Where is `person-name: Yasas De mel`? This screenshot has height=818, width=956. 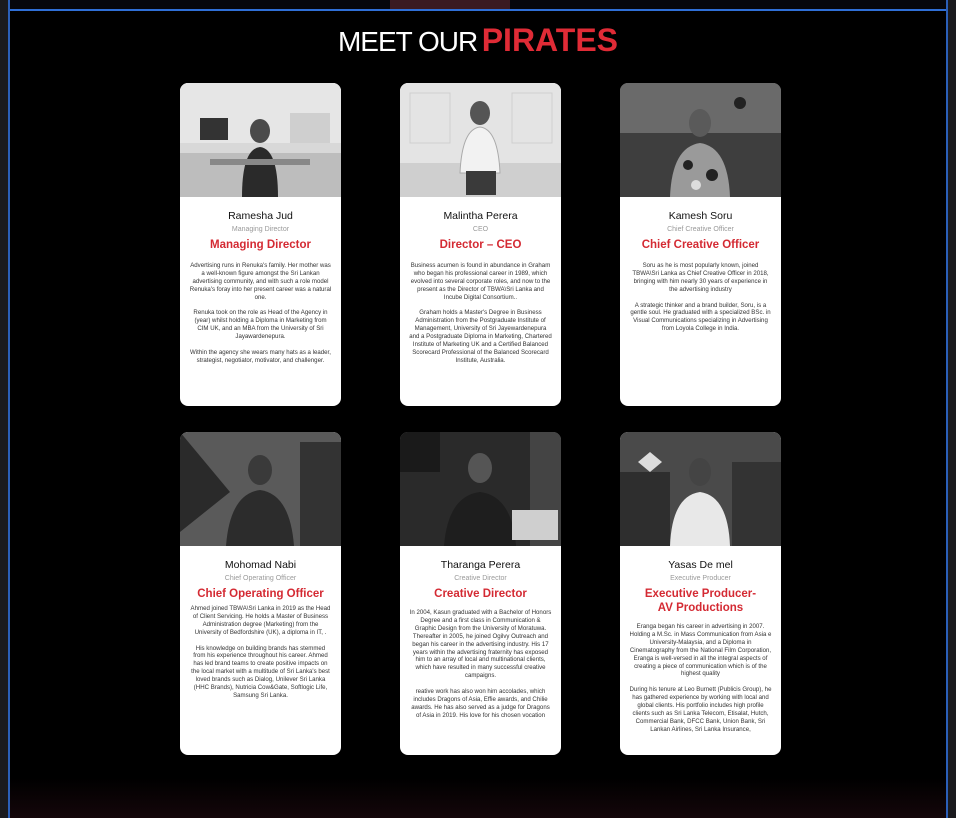
person-name: Yasas De mel is located at coordinates (700, 565).